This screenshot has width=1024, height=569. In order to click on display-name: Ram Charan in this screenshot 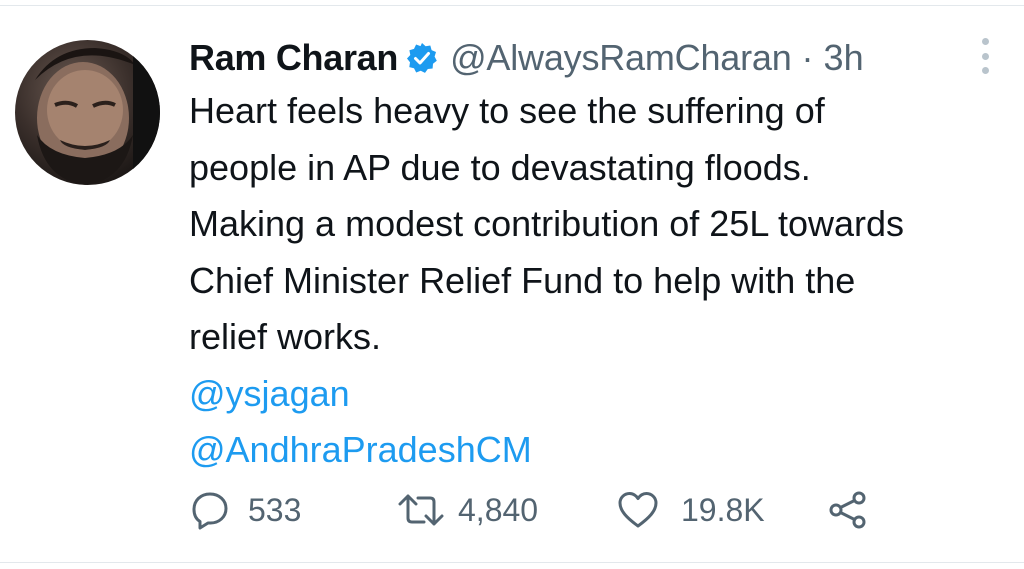, I will do `click(293, 58)`.